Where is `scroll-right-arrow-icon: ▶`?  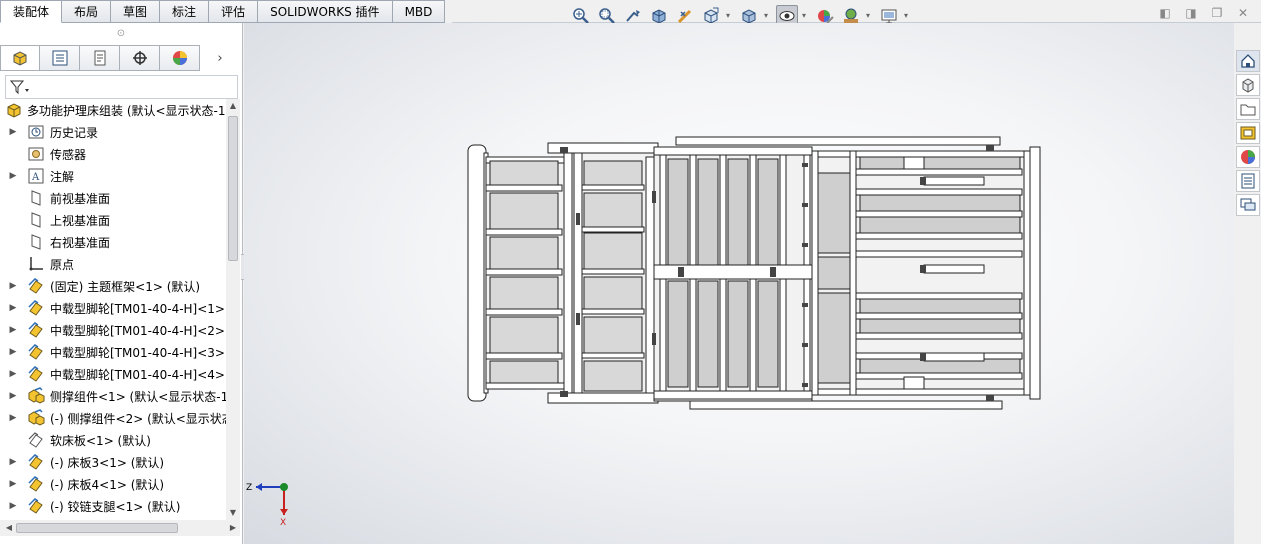
scroll-right-arrow-icon: ▶ is located at coordinates (233, 528).